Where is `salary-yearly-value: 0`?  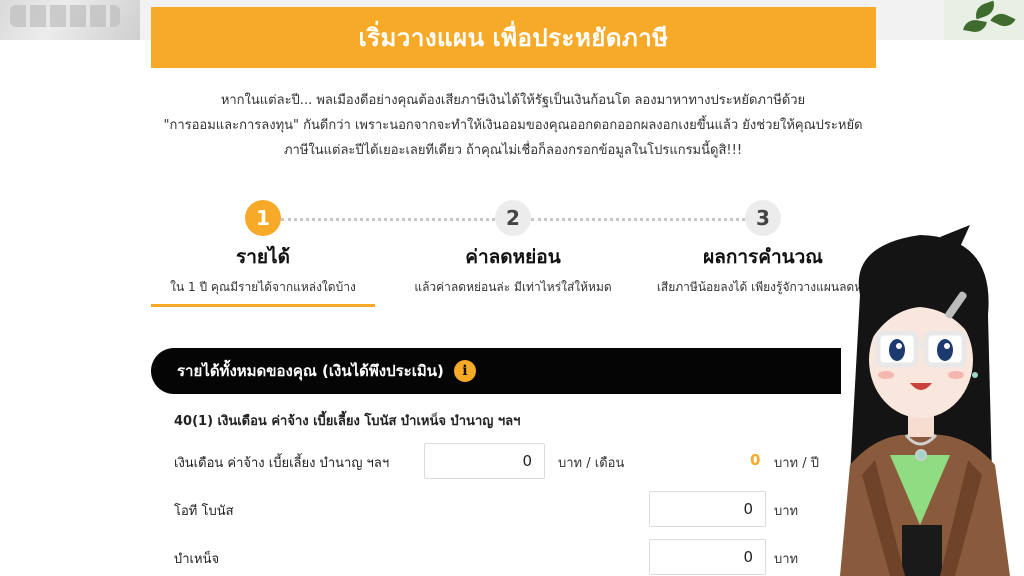
salary-yearly-value: 0 is located at coordinates (755, 460).